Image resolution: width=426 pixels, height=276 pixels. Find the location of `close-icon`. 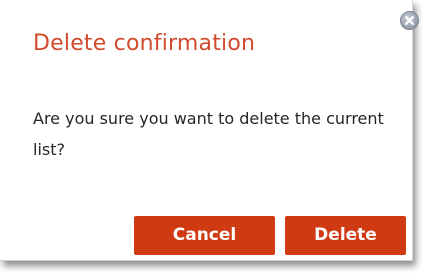

close-icon is located at coordinates (409, 20).